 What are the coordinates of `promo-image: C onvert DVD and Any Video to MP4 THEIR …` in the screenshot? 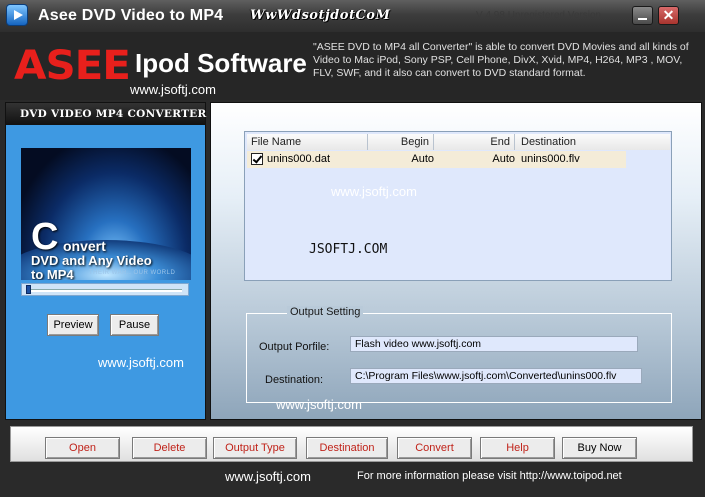 It's located at (106, 214).